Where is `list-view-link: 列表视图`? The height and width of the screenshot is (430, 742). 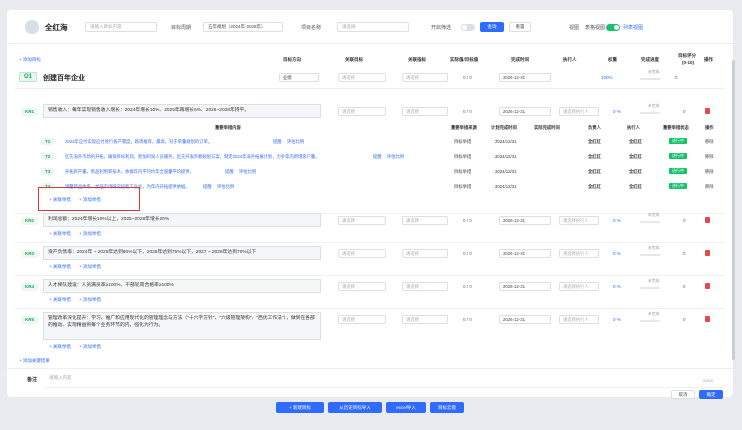
list-view-link: 列表视图 is located at coordinates (633, 27).